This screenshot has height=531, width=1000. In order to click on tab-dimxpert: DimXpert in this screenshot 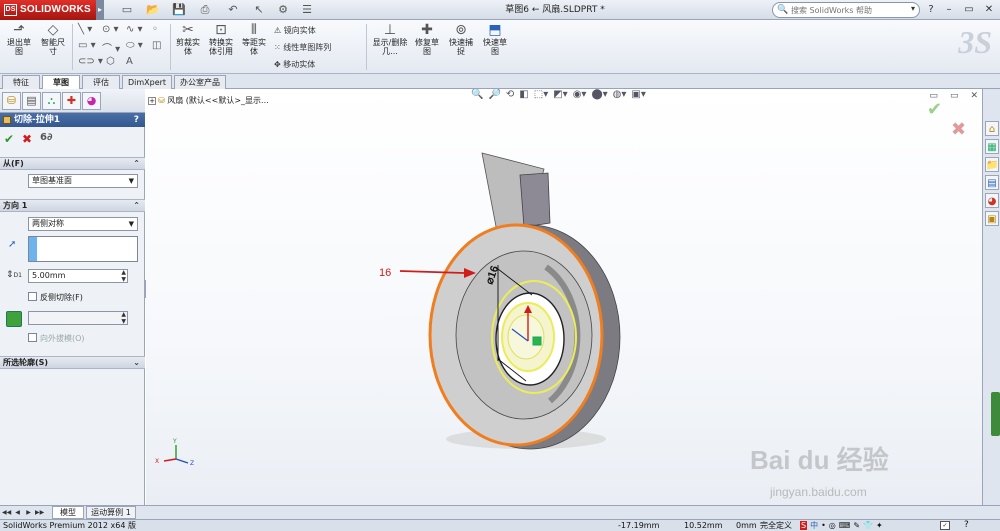, I will do `click(147, 82)`.